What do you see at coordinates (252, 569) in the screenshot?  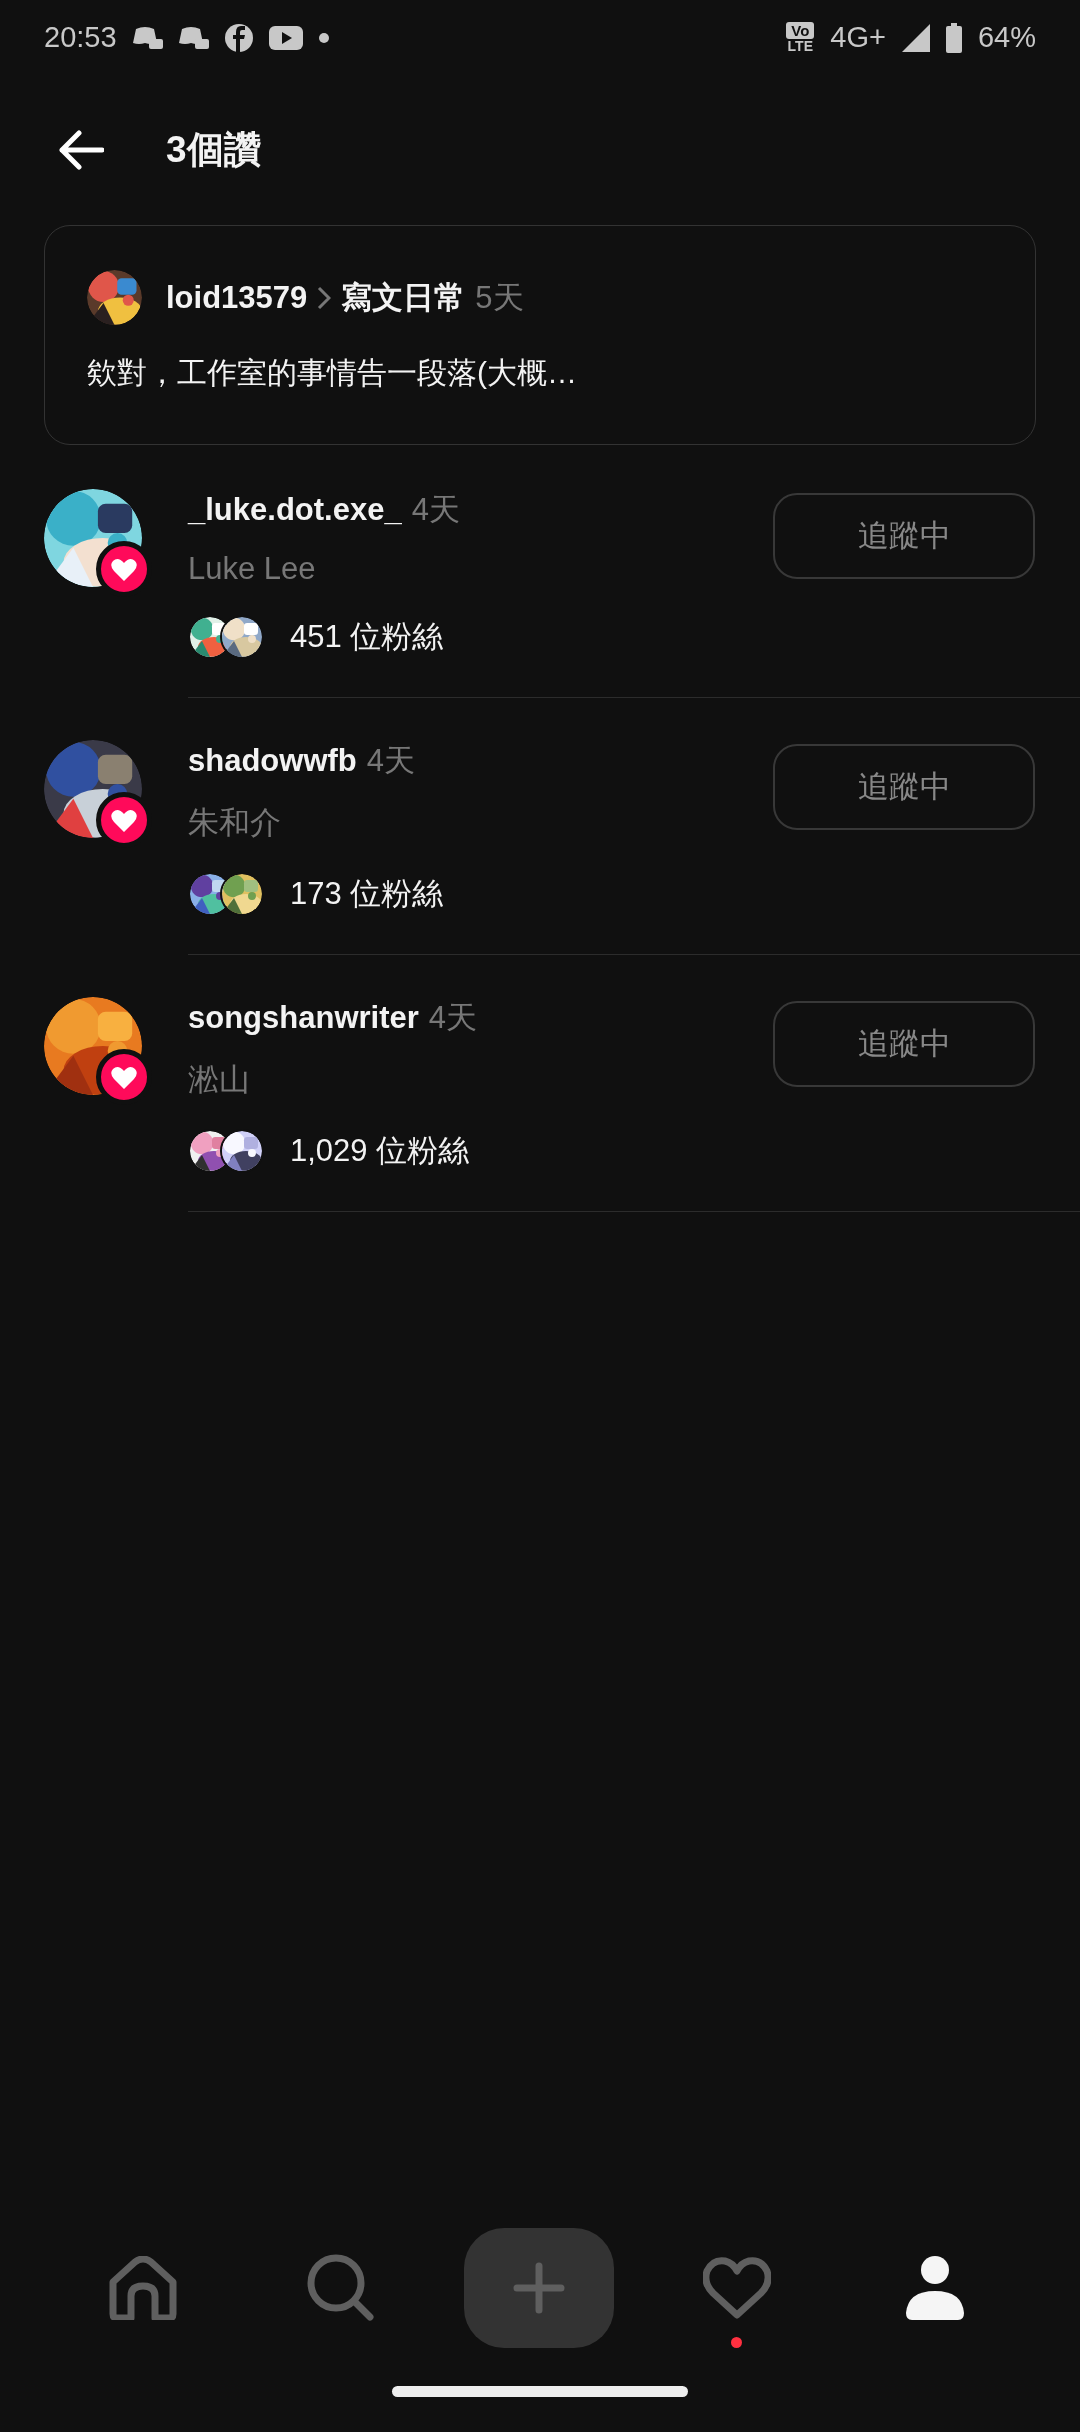 I see `display-name: Luke Lee` at bounding box center [252, 569].